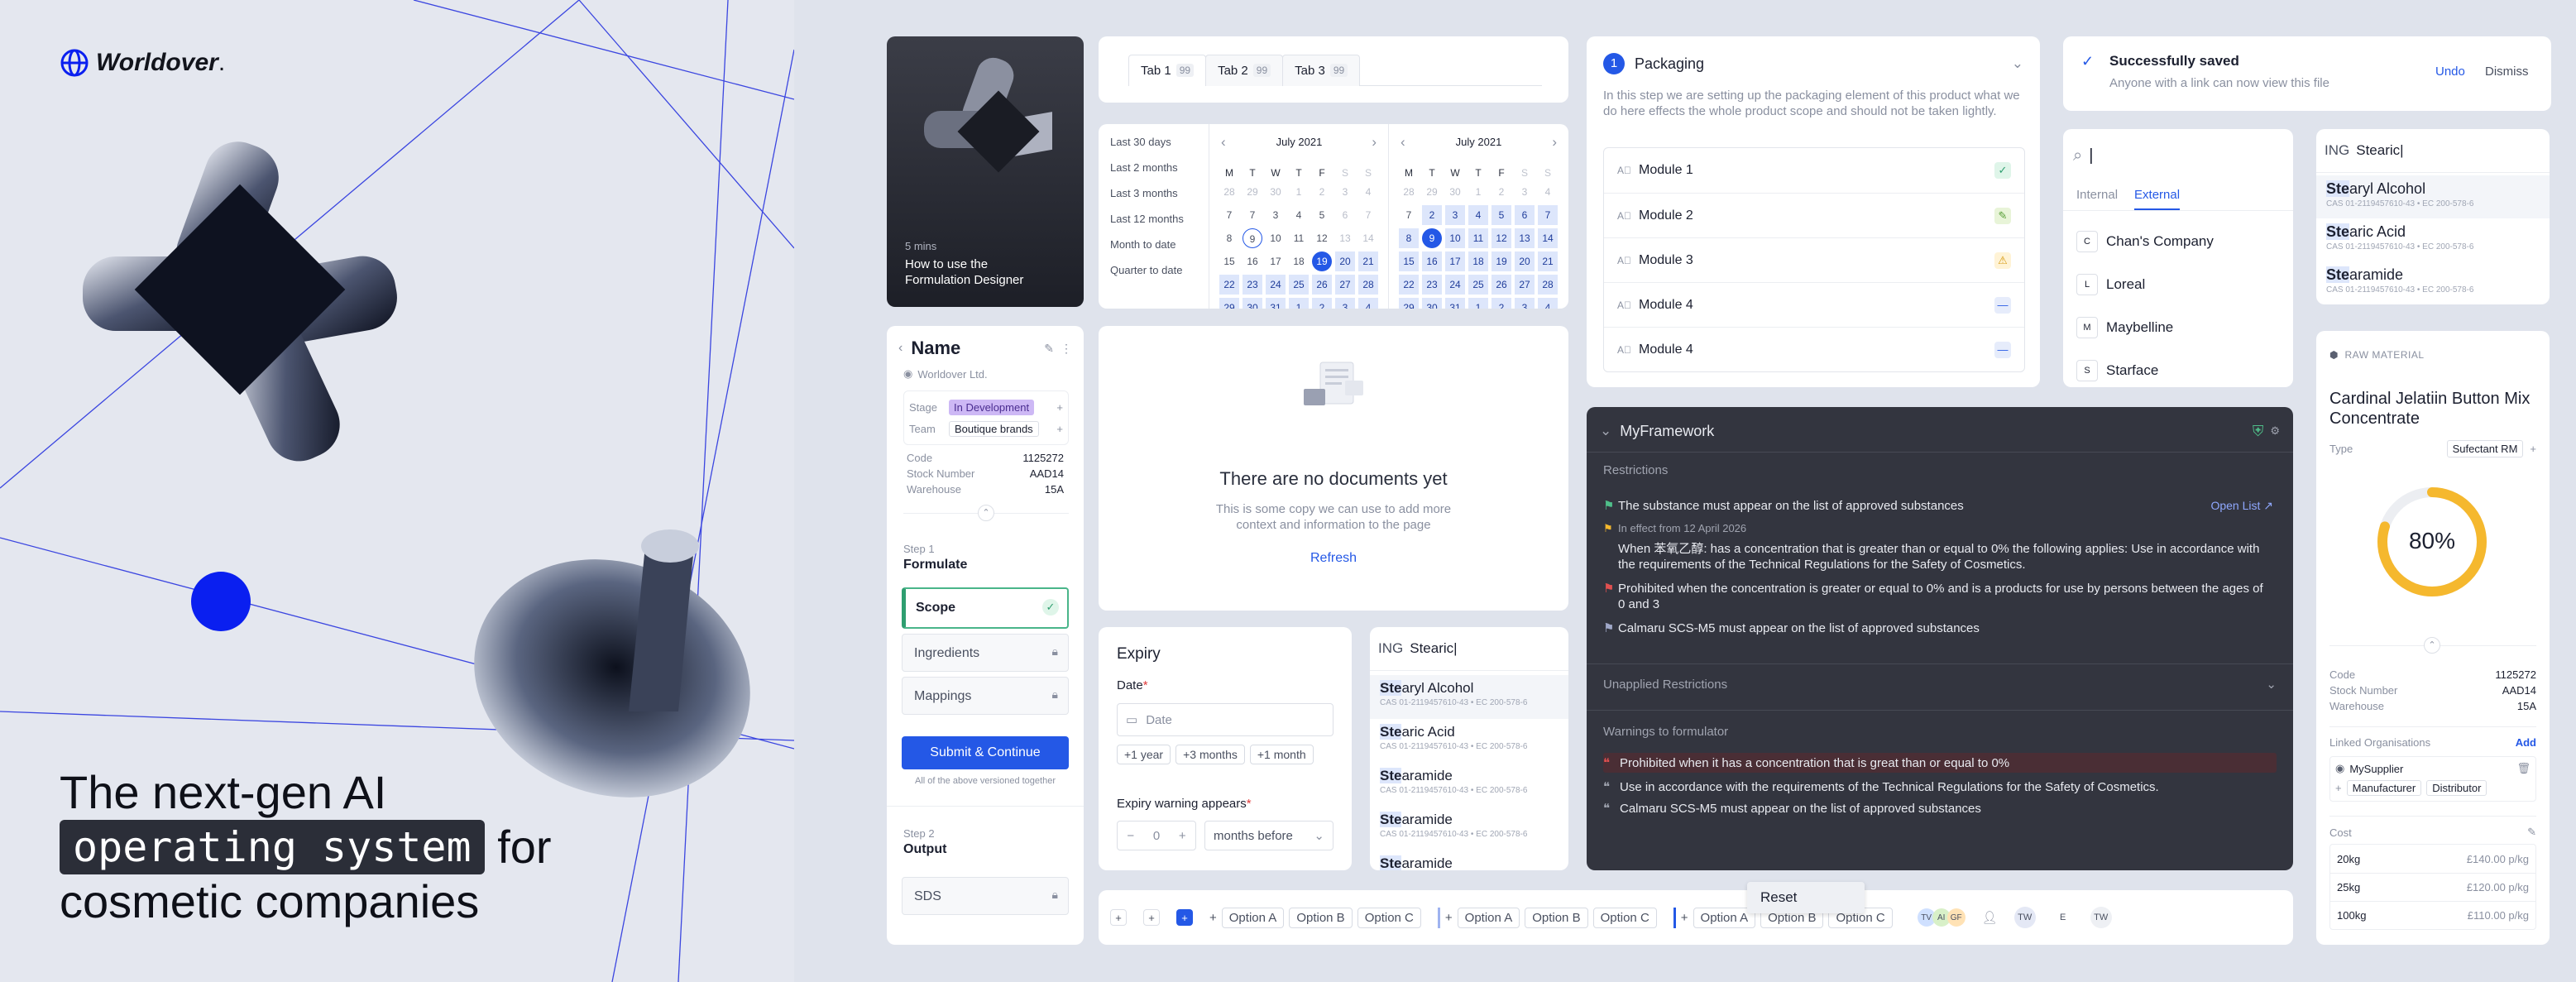 The height and width of the screenshot is (982, 2576). What do you see at coordinates (1321, 70) in the screenshot?
I see `tab-3: Tab 3 99` at bounding box center [1321, 70].